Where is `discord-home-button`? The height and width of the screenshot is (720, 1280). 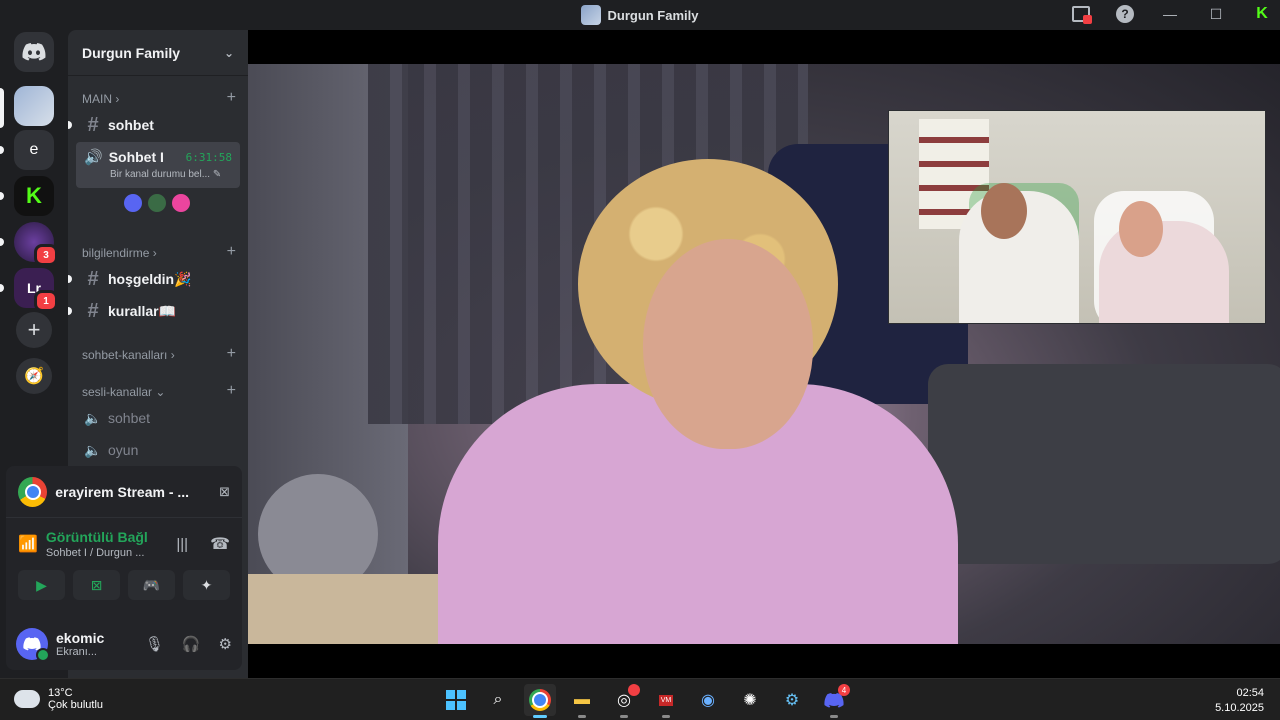 discord-home-button is located at coordinates (34, 52).